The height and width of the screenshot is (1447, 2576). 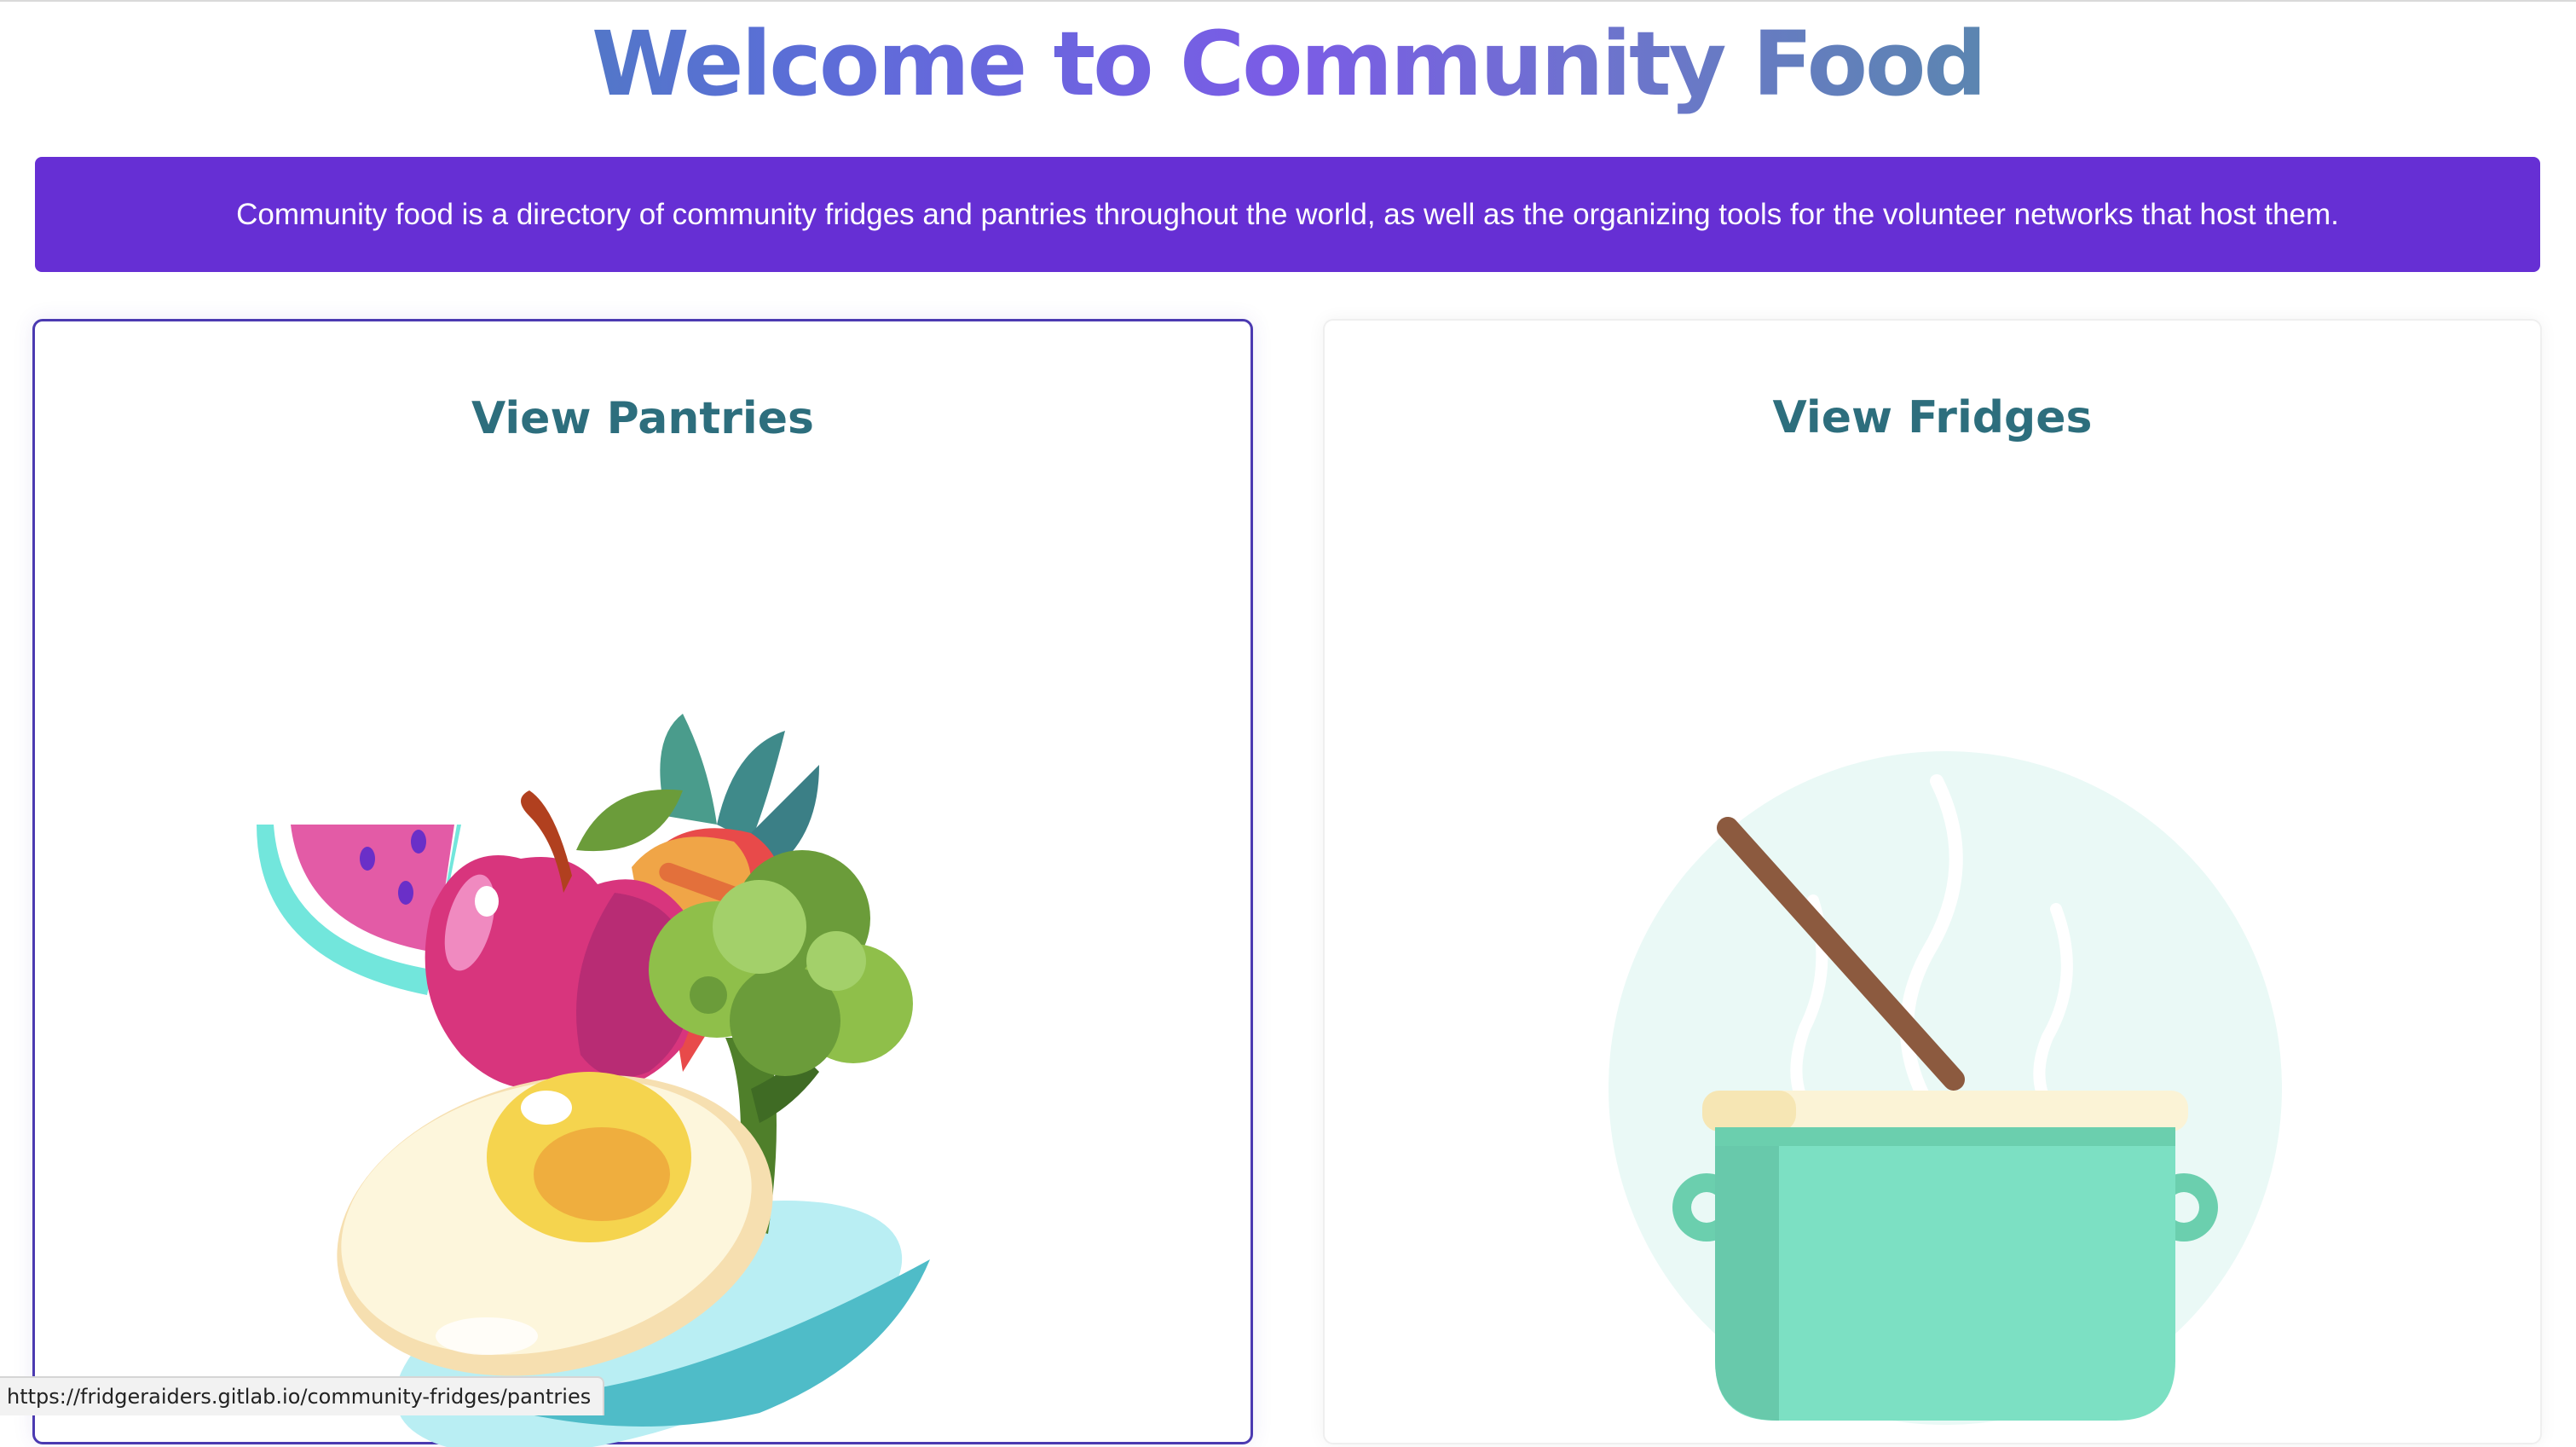 What do you see at coordinates (1945, 1088) in the screenshot?
I see `cooking-pot-icon` at bounding box center [1945, 1088].